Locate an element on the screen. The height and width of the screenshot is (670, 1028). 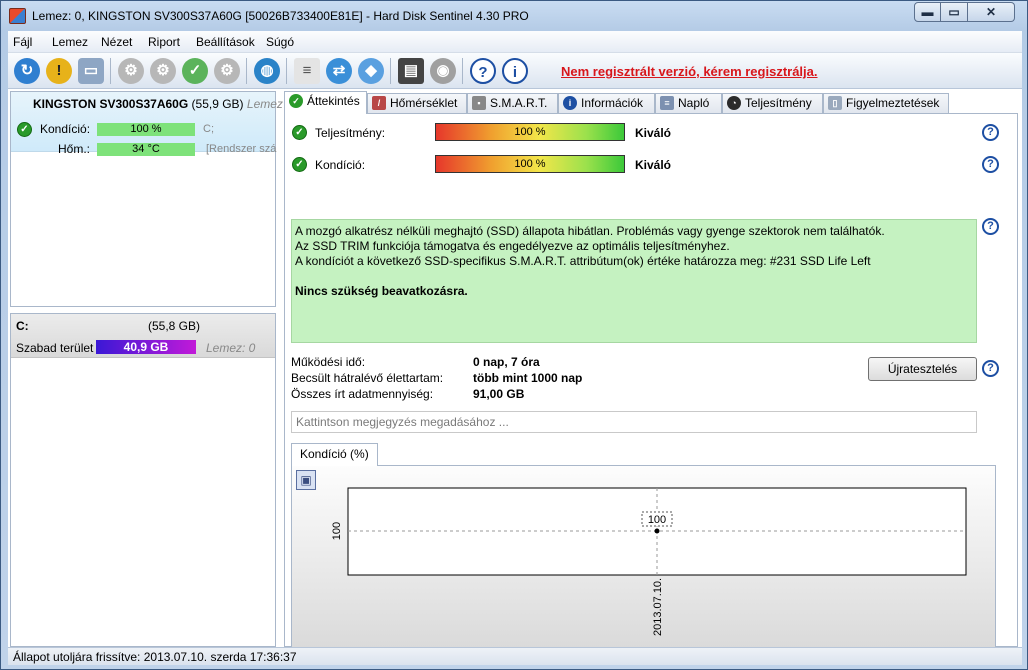
speaker-icon: ◉ is located at coordinates (443, 71).